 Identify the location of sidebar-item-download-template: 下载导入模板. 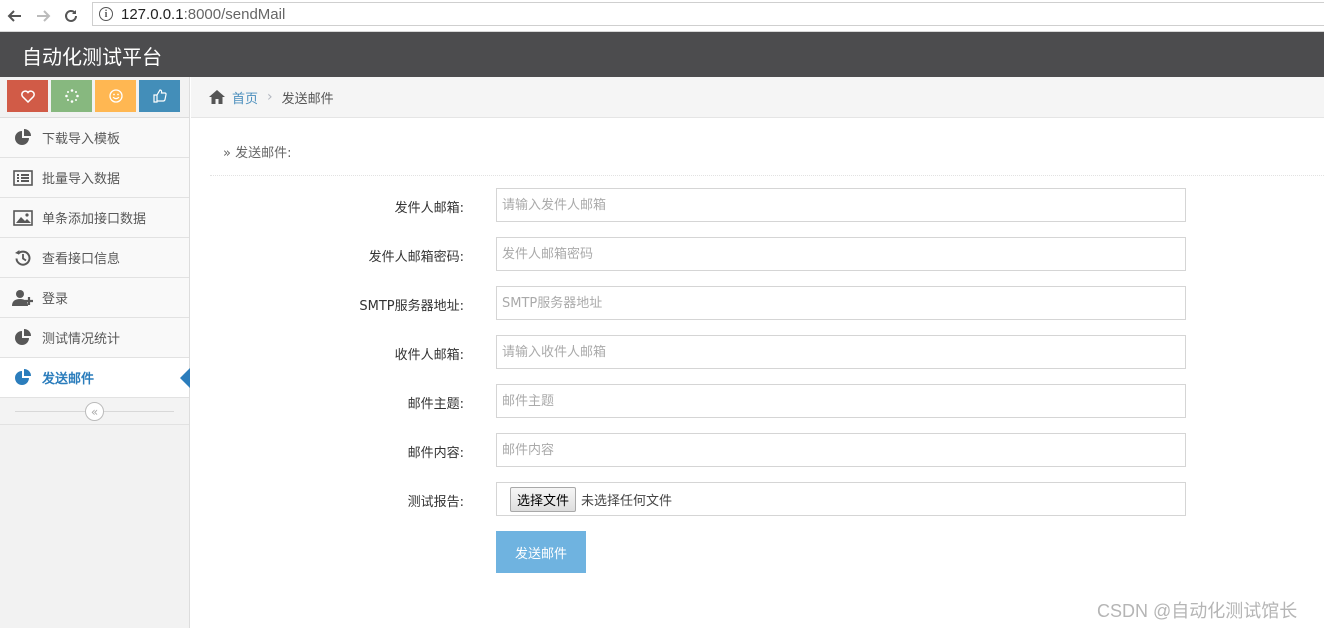
(94, 138).